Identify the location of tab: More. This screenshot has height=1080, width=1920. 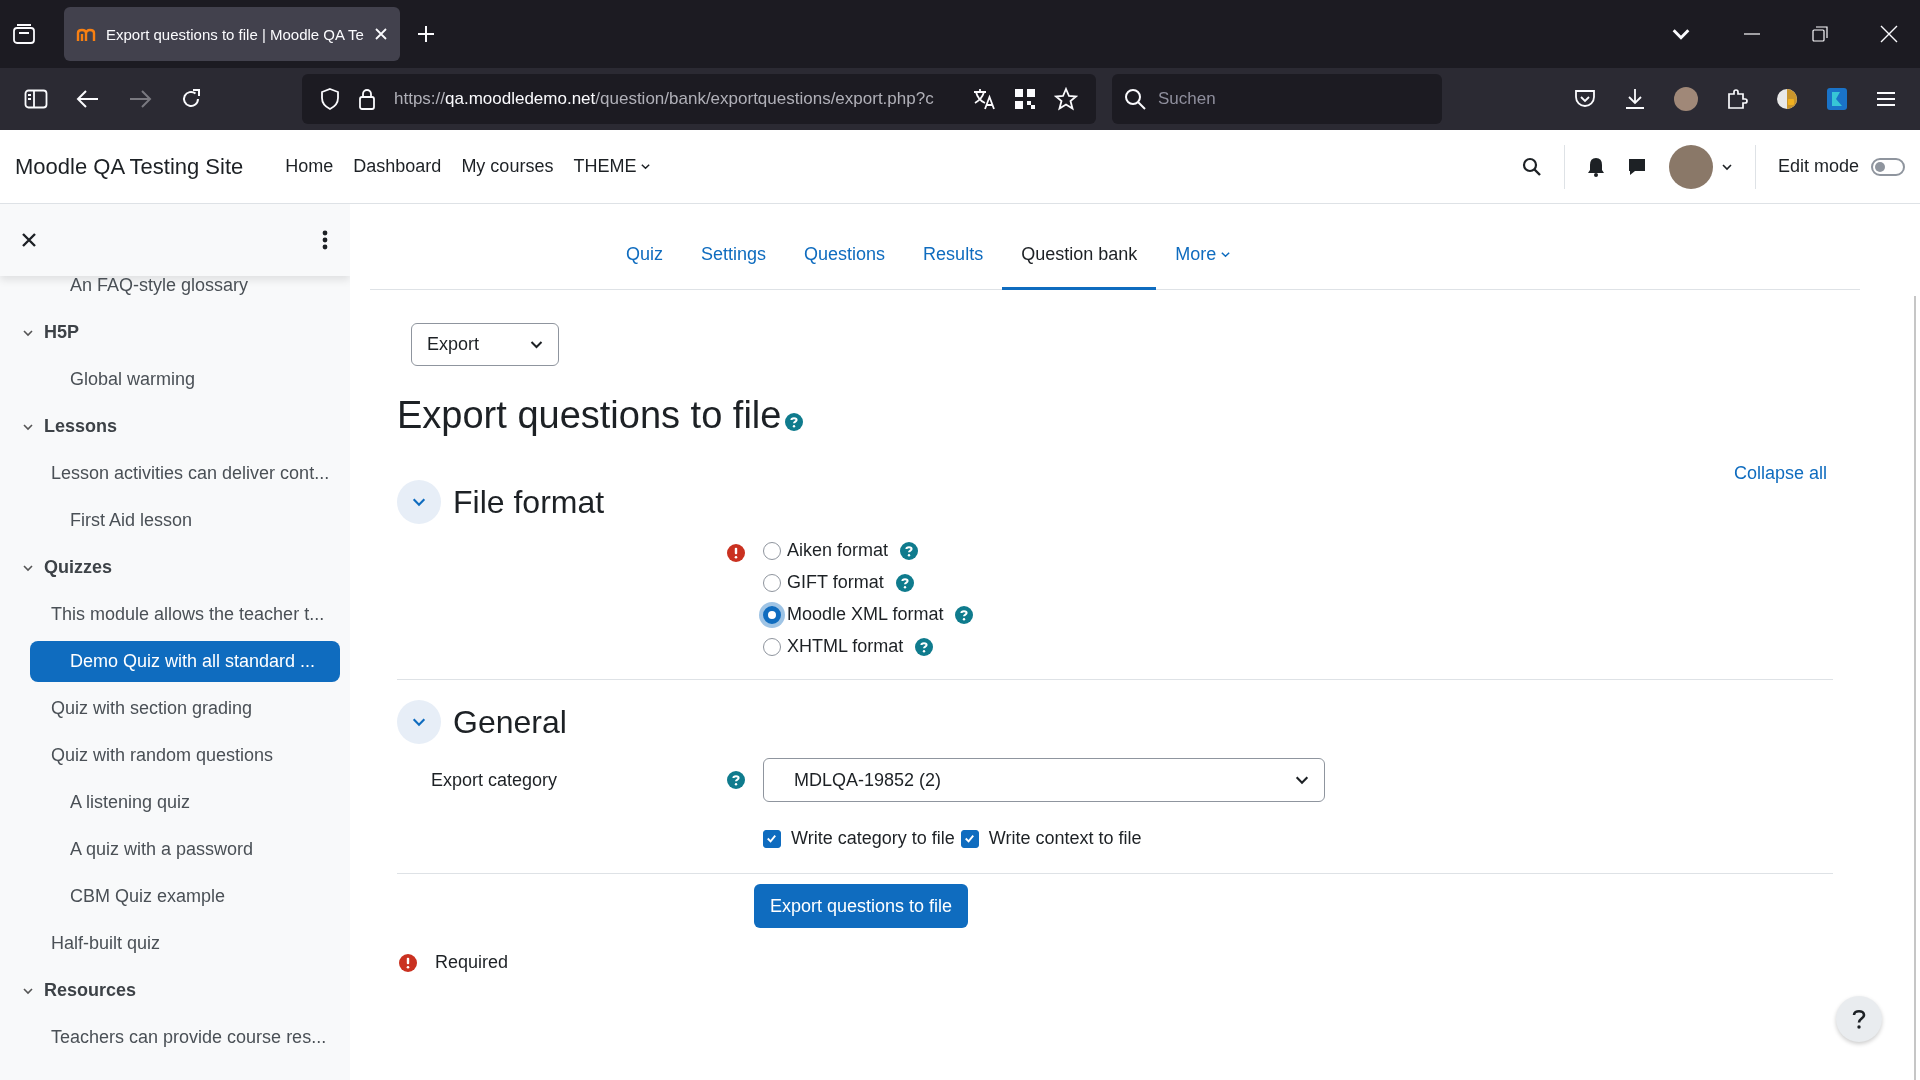
(1203, 247).